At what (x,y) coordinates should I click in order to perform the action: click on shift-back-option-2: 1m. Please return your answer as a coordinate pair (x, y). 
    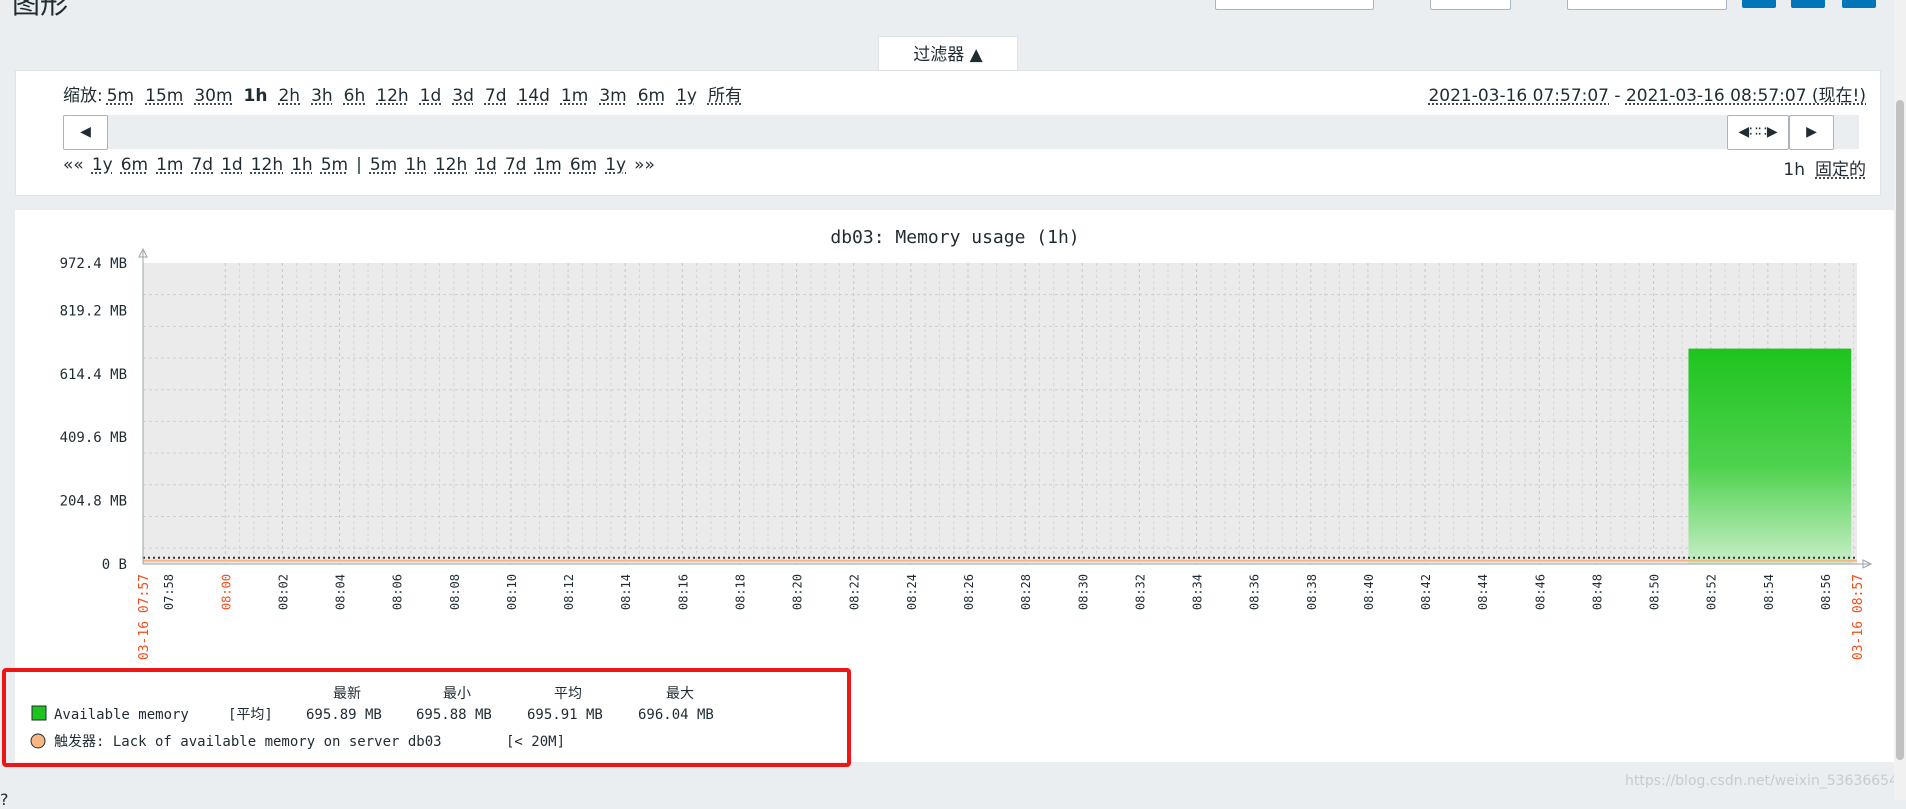
    Looking at the image, I should click on (169, 165).